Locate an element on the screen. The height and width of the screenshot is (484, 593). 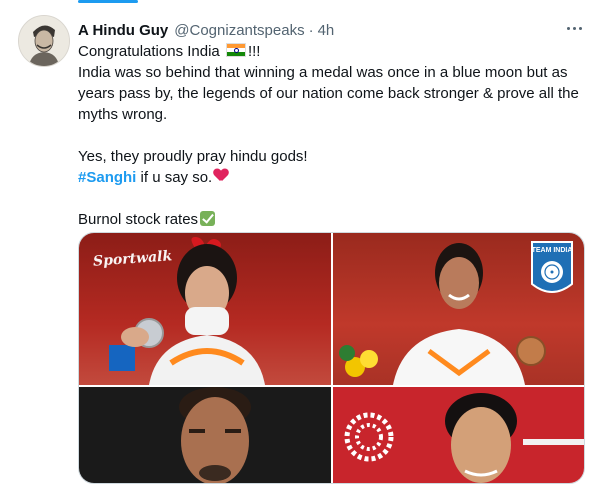
author-handle: @Cognizantspeaks is located at coordinates (239, 30).